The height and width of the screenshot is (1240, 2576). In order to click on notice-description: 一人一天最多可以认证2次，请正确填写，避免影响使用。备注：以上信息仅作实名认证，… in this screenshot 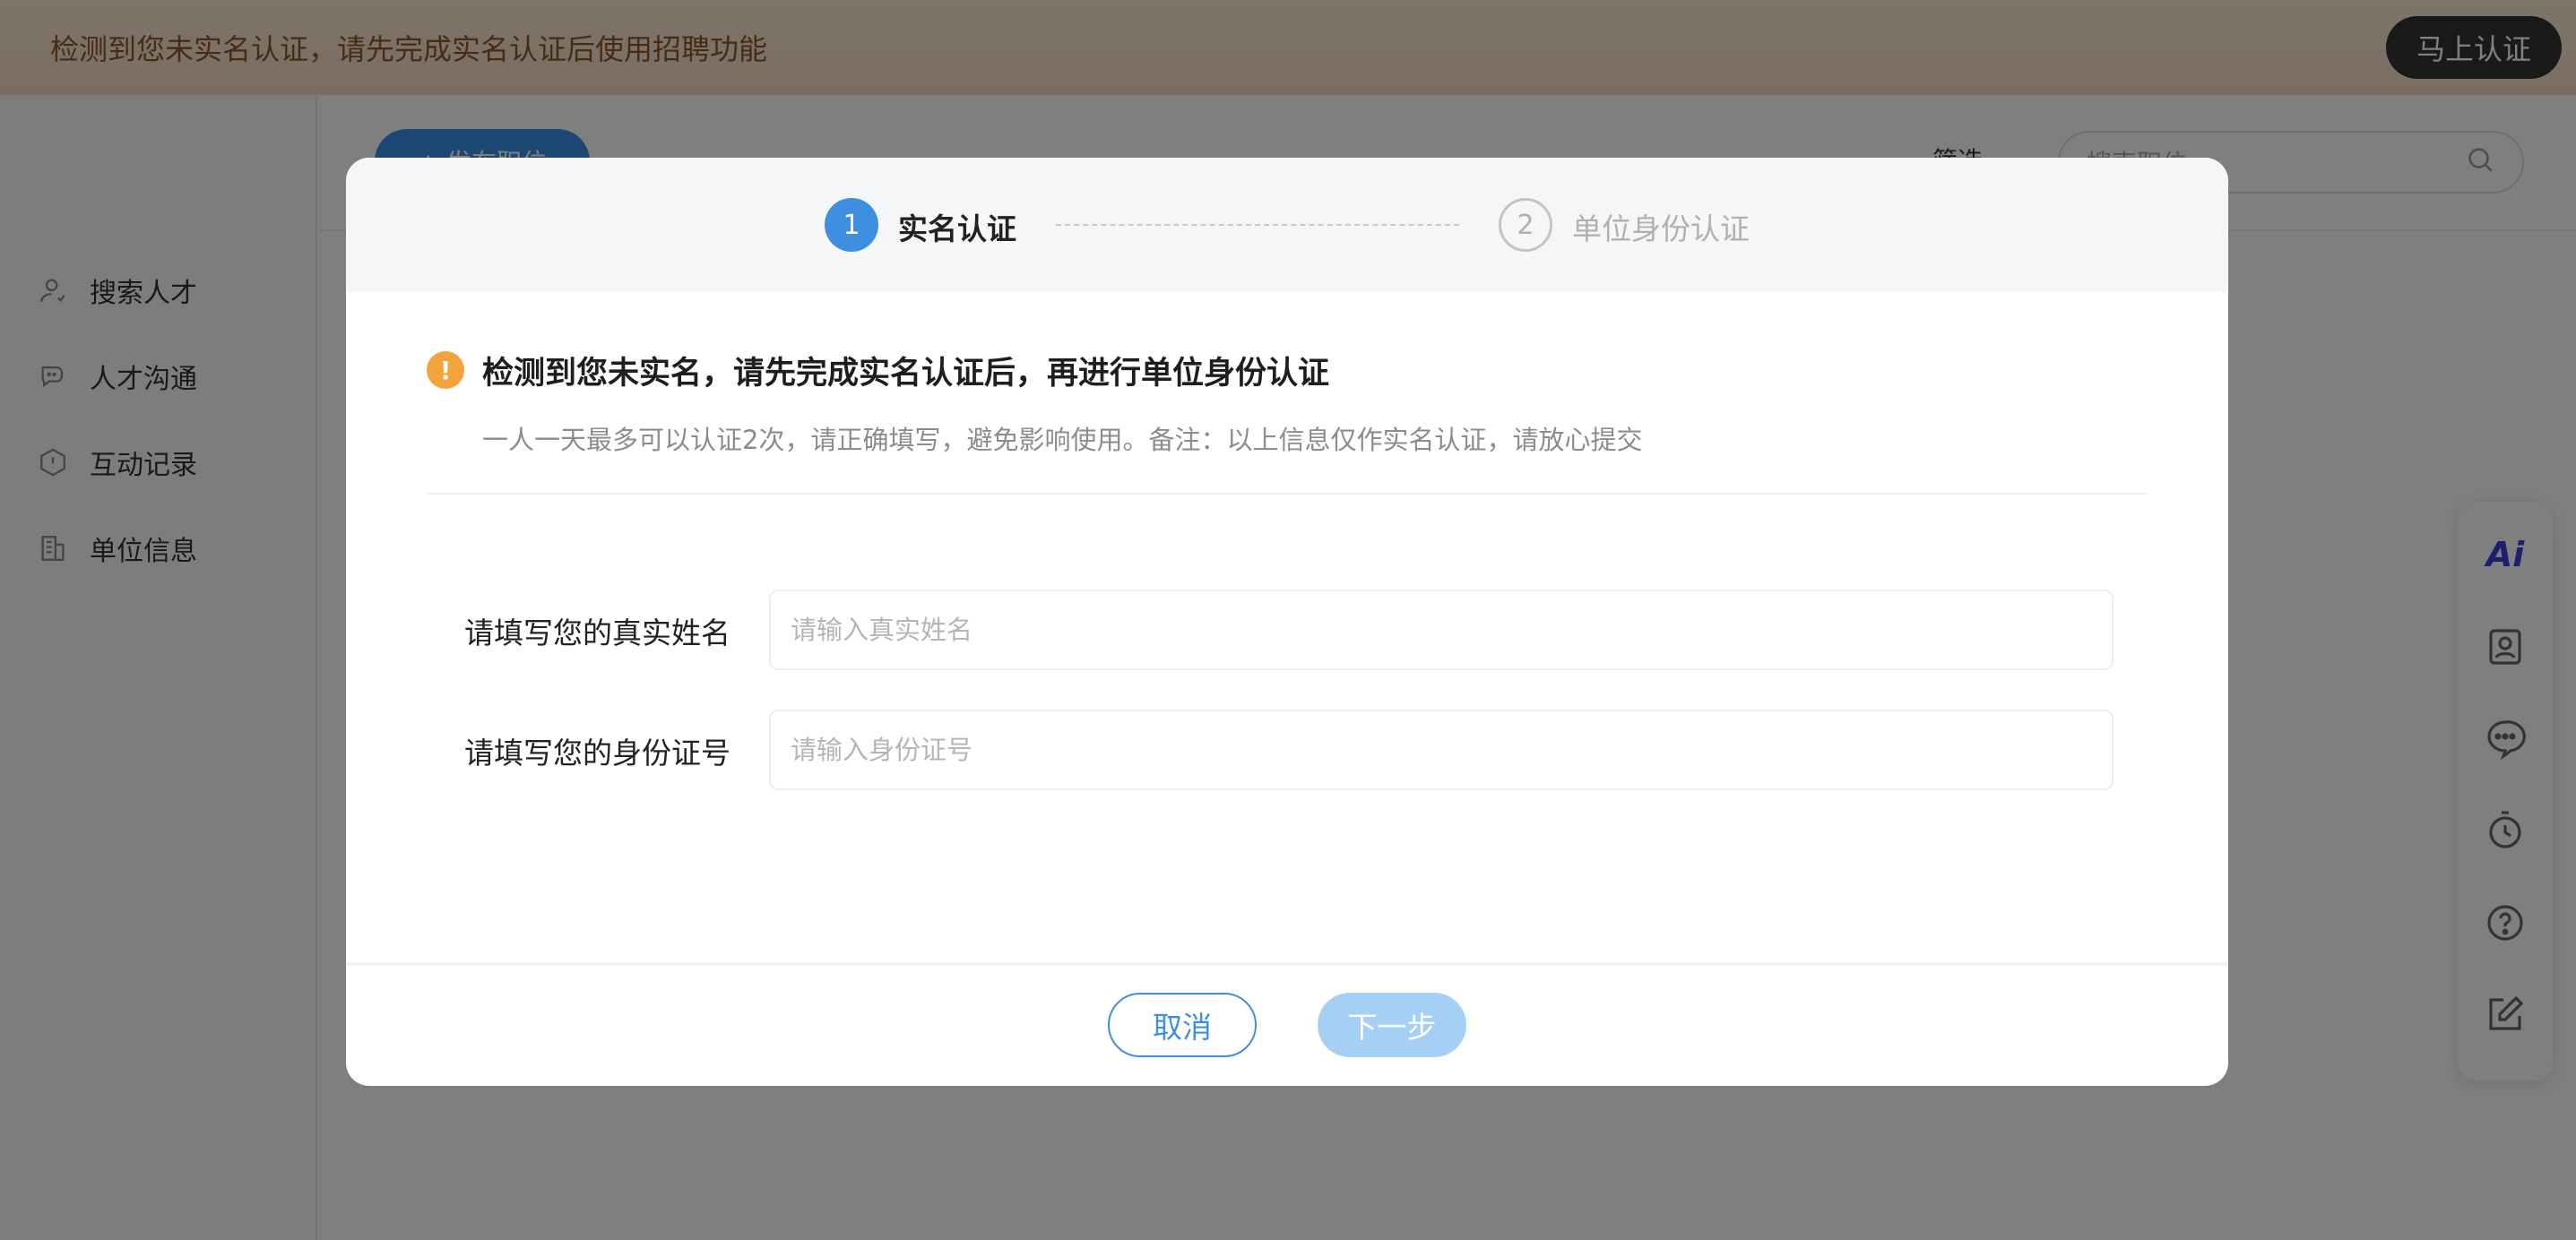, I will do `click(1062, 440)`.